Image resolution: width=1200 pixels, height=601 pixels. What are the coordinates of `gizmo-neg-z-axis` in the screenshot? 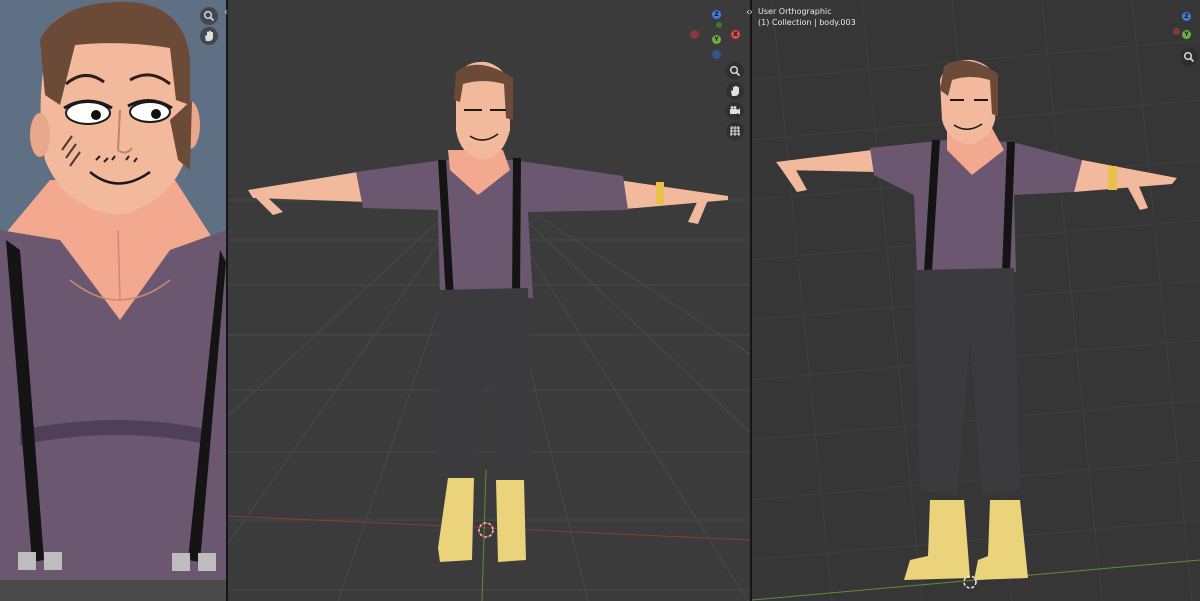 It's located at (716, 54).